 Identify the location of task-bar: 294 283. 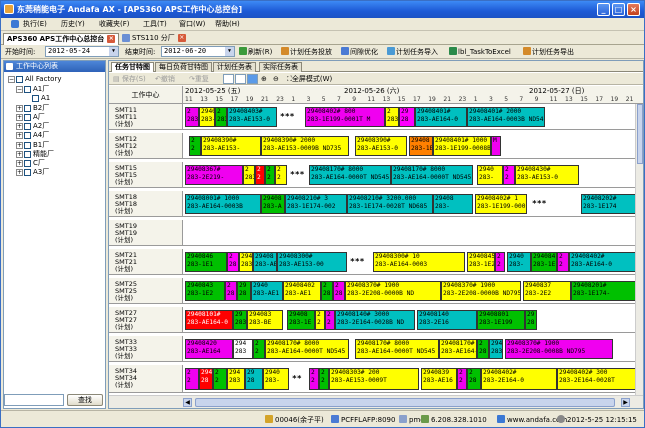
(496, 349).